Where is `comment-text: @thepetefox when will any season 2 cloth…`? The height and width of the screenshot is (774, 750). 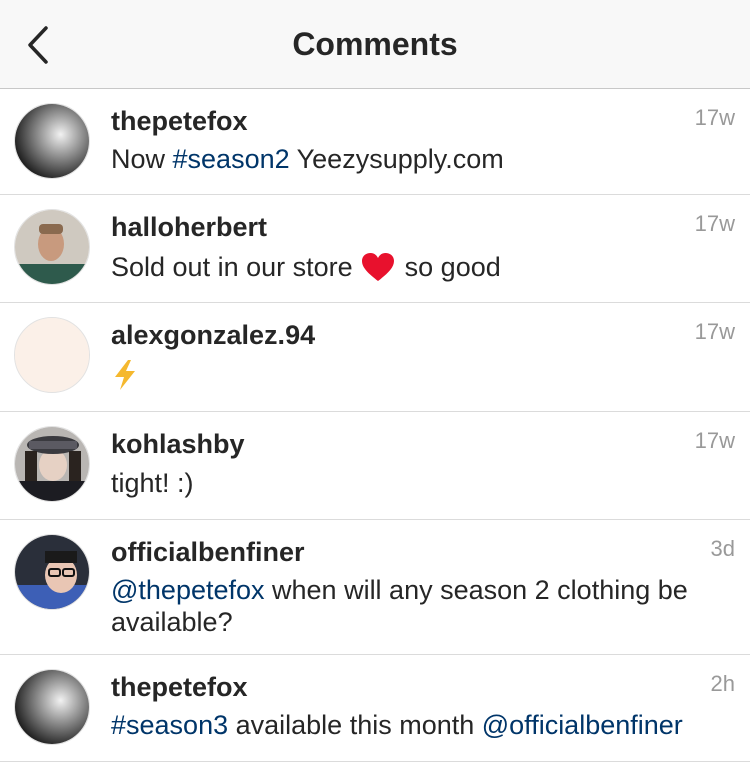 comment-text: @thepetefox when will any season 2 cloth… is located at coordinates (399, 606).